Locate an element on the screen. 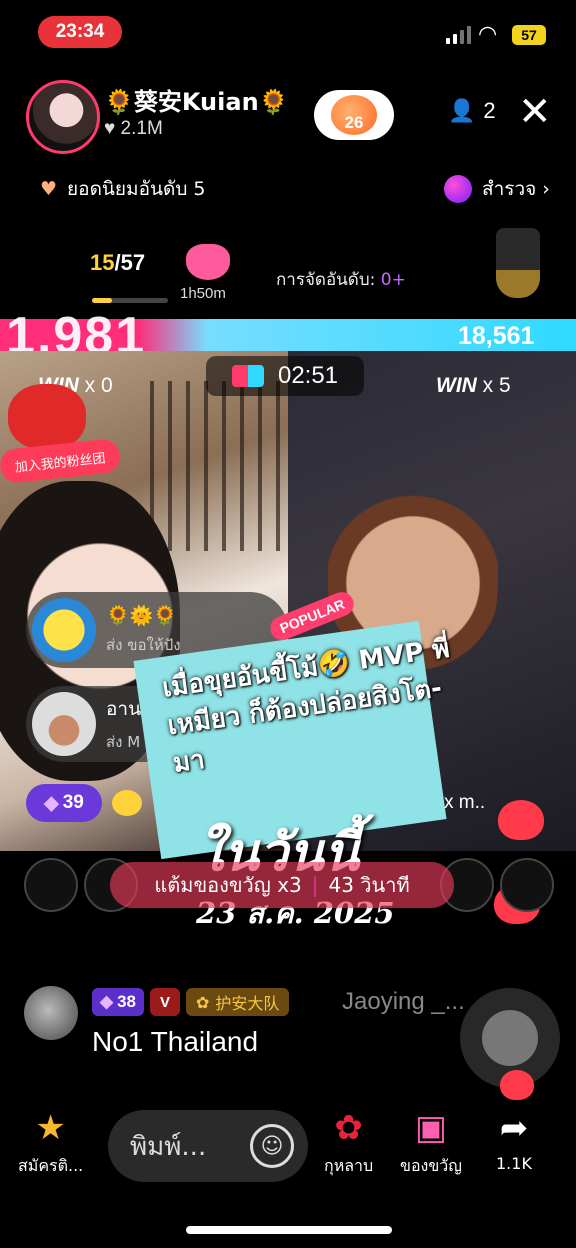  ranking-arrange-value: 0+ is located at coordinates (393, 280).